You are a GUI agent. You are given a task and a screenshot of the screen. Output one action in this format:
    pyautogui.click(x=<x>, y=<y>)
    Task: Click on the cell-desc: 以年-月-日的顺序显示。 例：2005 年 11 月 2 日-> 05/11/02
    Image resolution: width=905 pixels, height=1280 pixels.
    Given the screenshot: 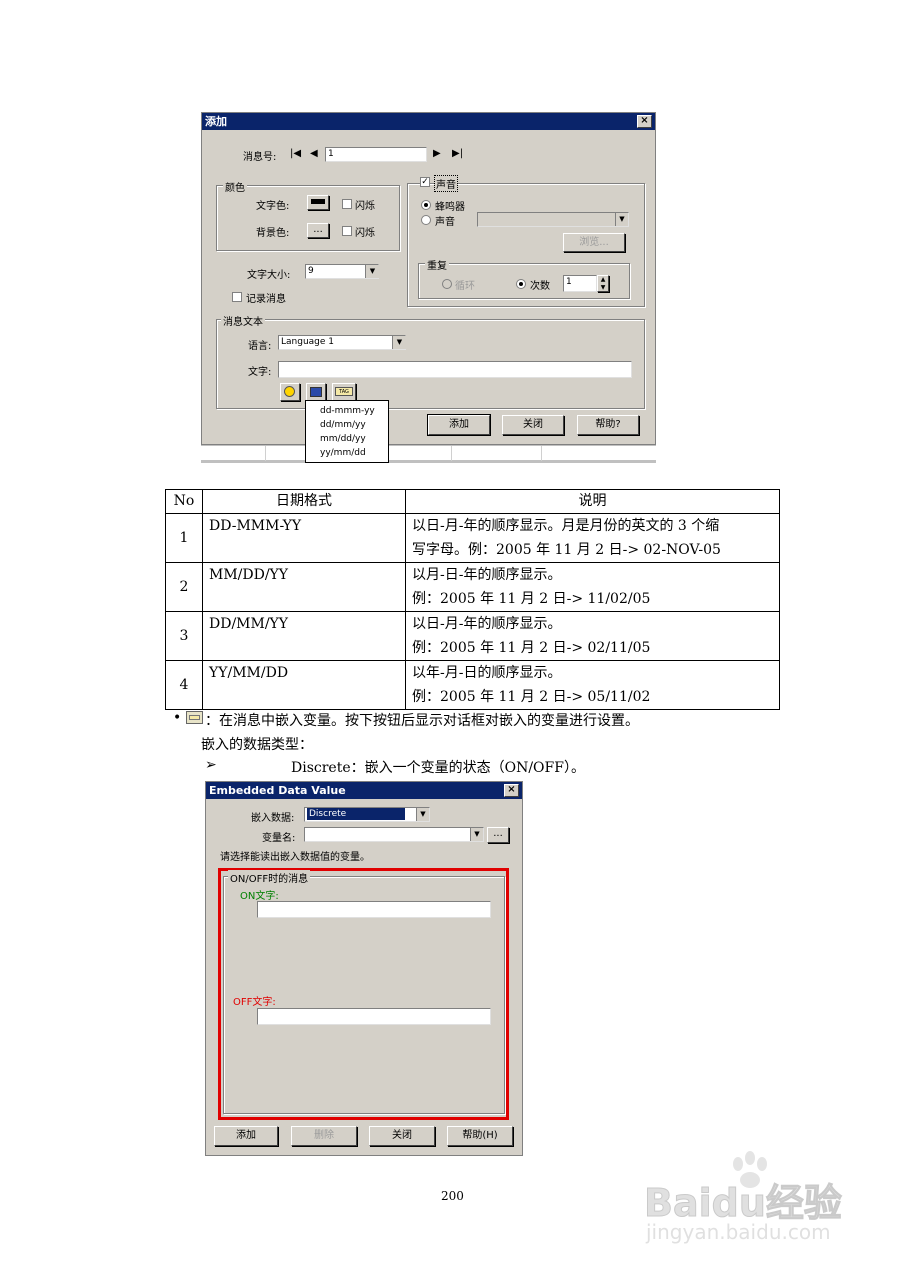 What is the action you would take?
    pyautogui.click(x=592, y=685)
    